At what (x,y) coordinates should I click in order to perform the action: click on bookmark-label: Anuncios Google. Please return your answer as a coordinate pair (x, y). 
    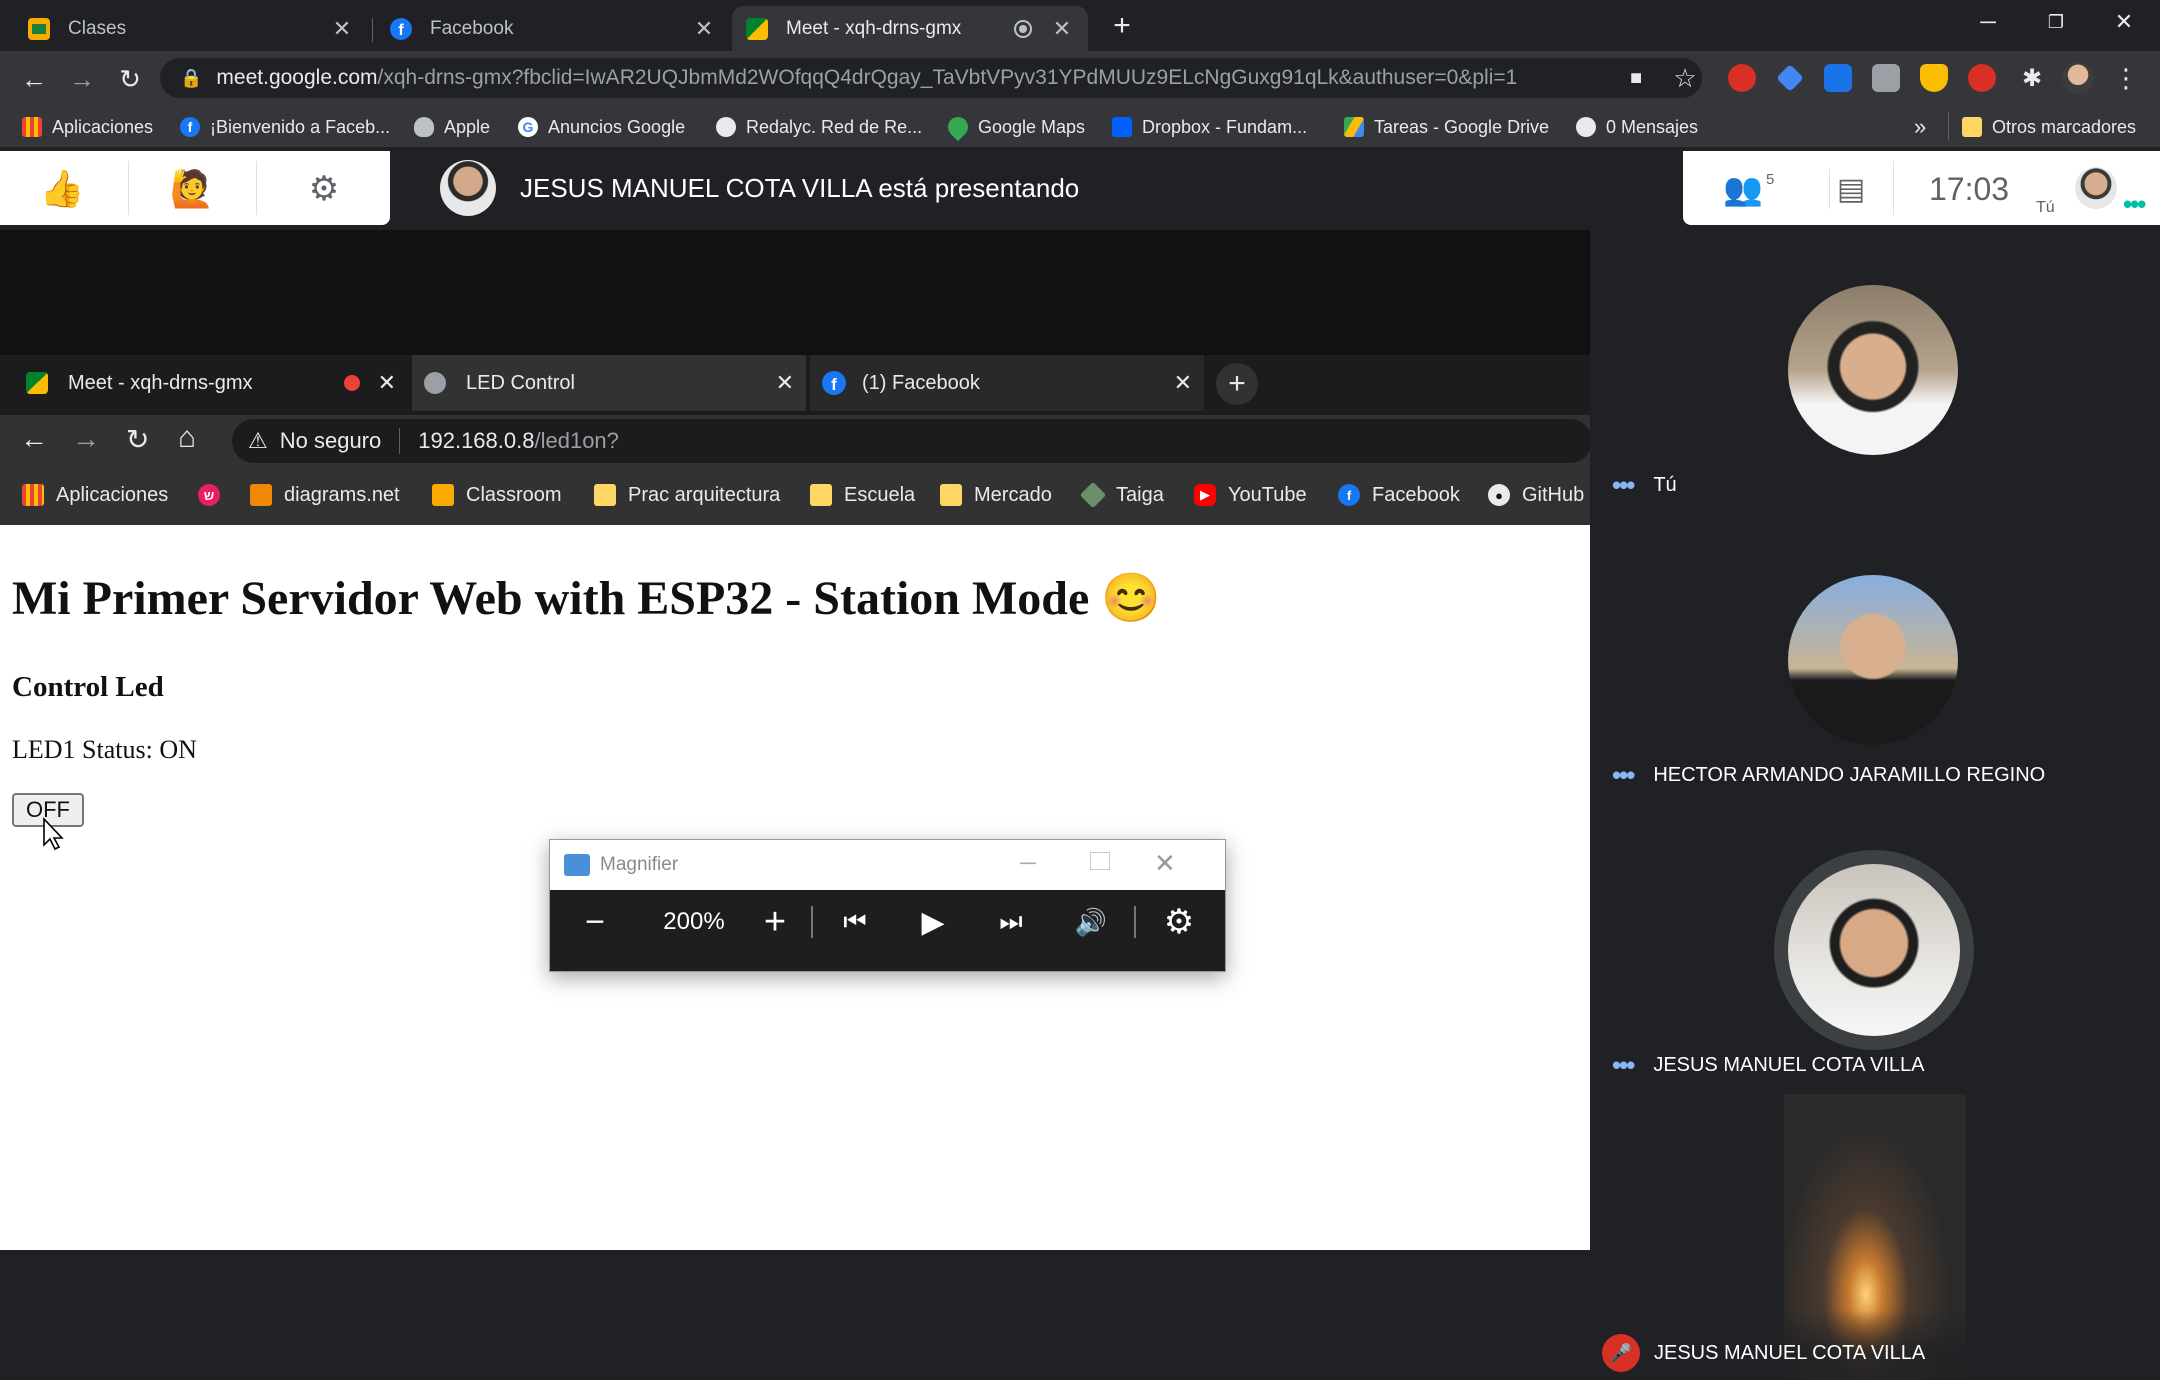
    Looking at the image, I should click on (617, 126).